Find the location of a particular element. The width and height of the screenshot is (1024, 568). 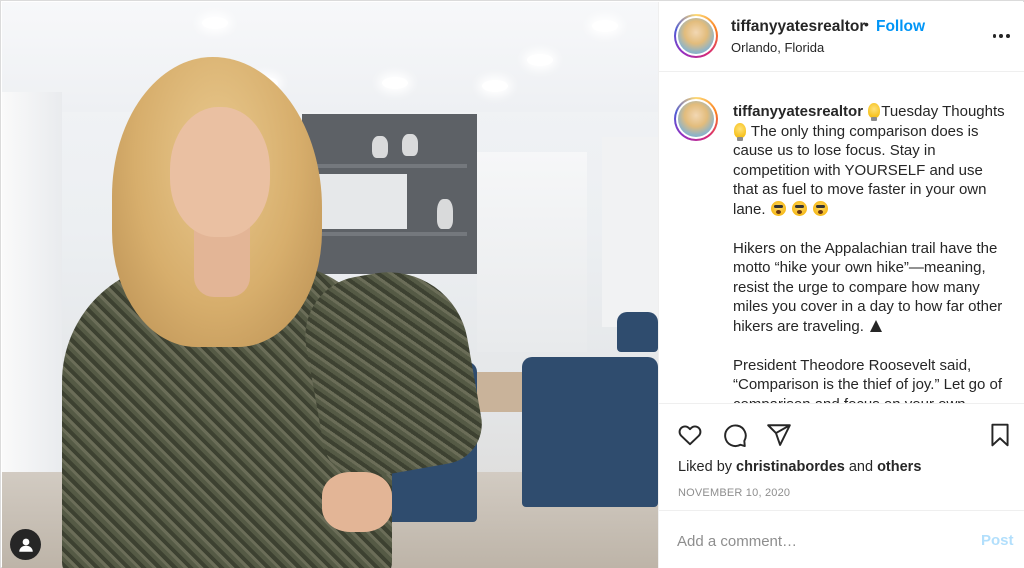

mountain-icon is located at coordinates (876, 325).